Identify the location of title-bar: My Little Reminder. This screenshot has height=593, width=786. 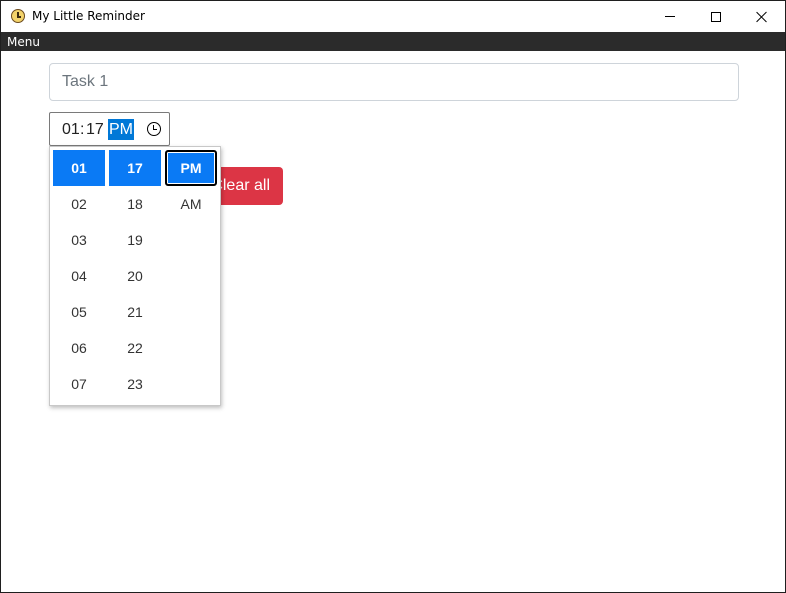
(393, 16).